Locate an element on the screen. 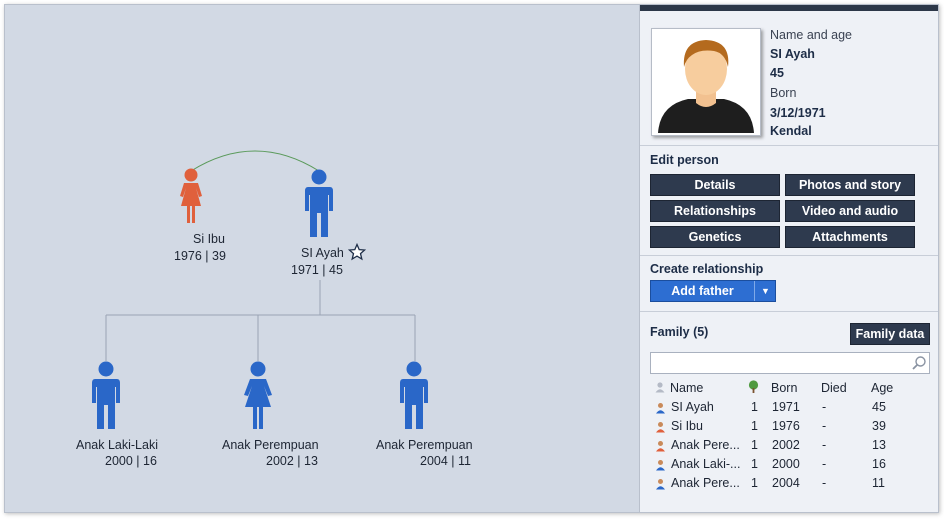 The width and height of the screenshot is (944, 519). table-row: Anak Pere... 1 2002 - 13 is located at coordinates (789, 447).